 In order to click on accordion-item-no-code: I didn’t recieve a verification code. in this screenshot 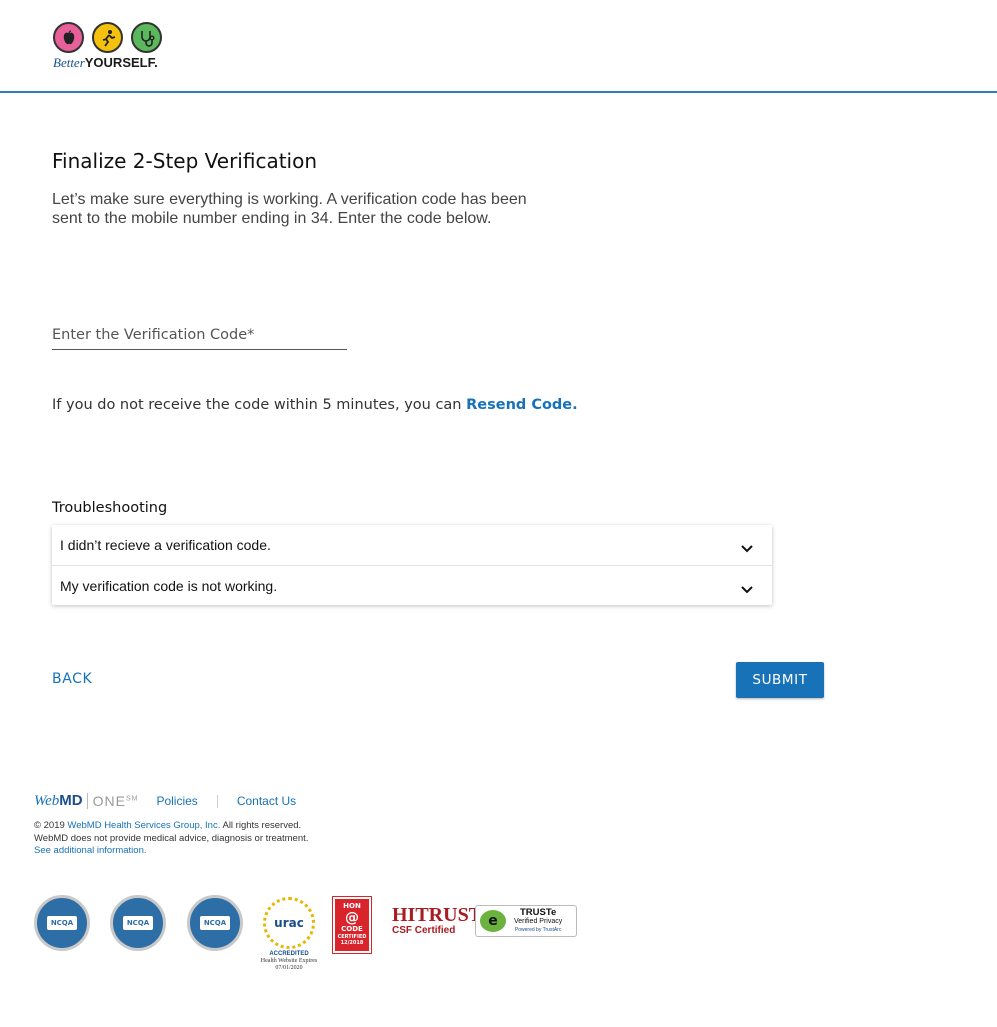, I will do `click(412, 545)`.